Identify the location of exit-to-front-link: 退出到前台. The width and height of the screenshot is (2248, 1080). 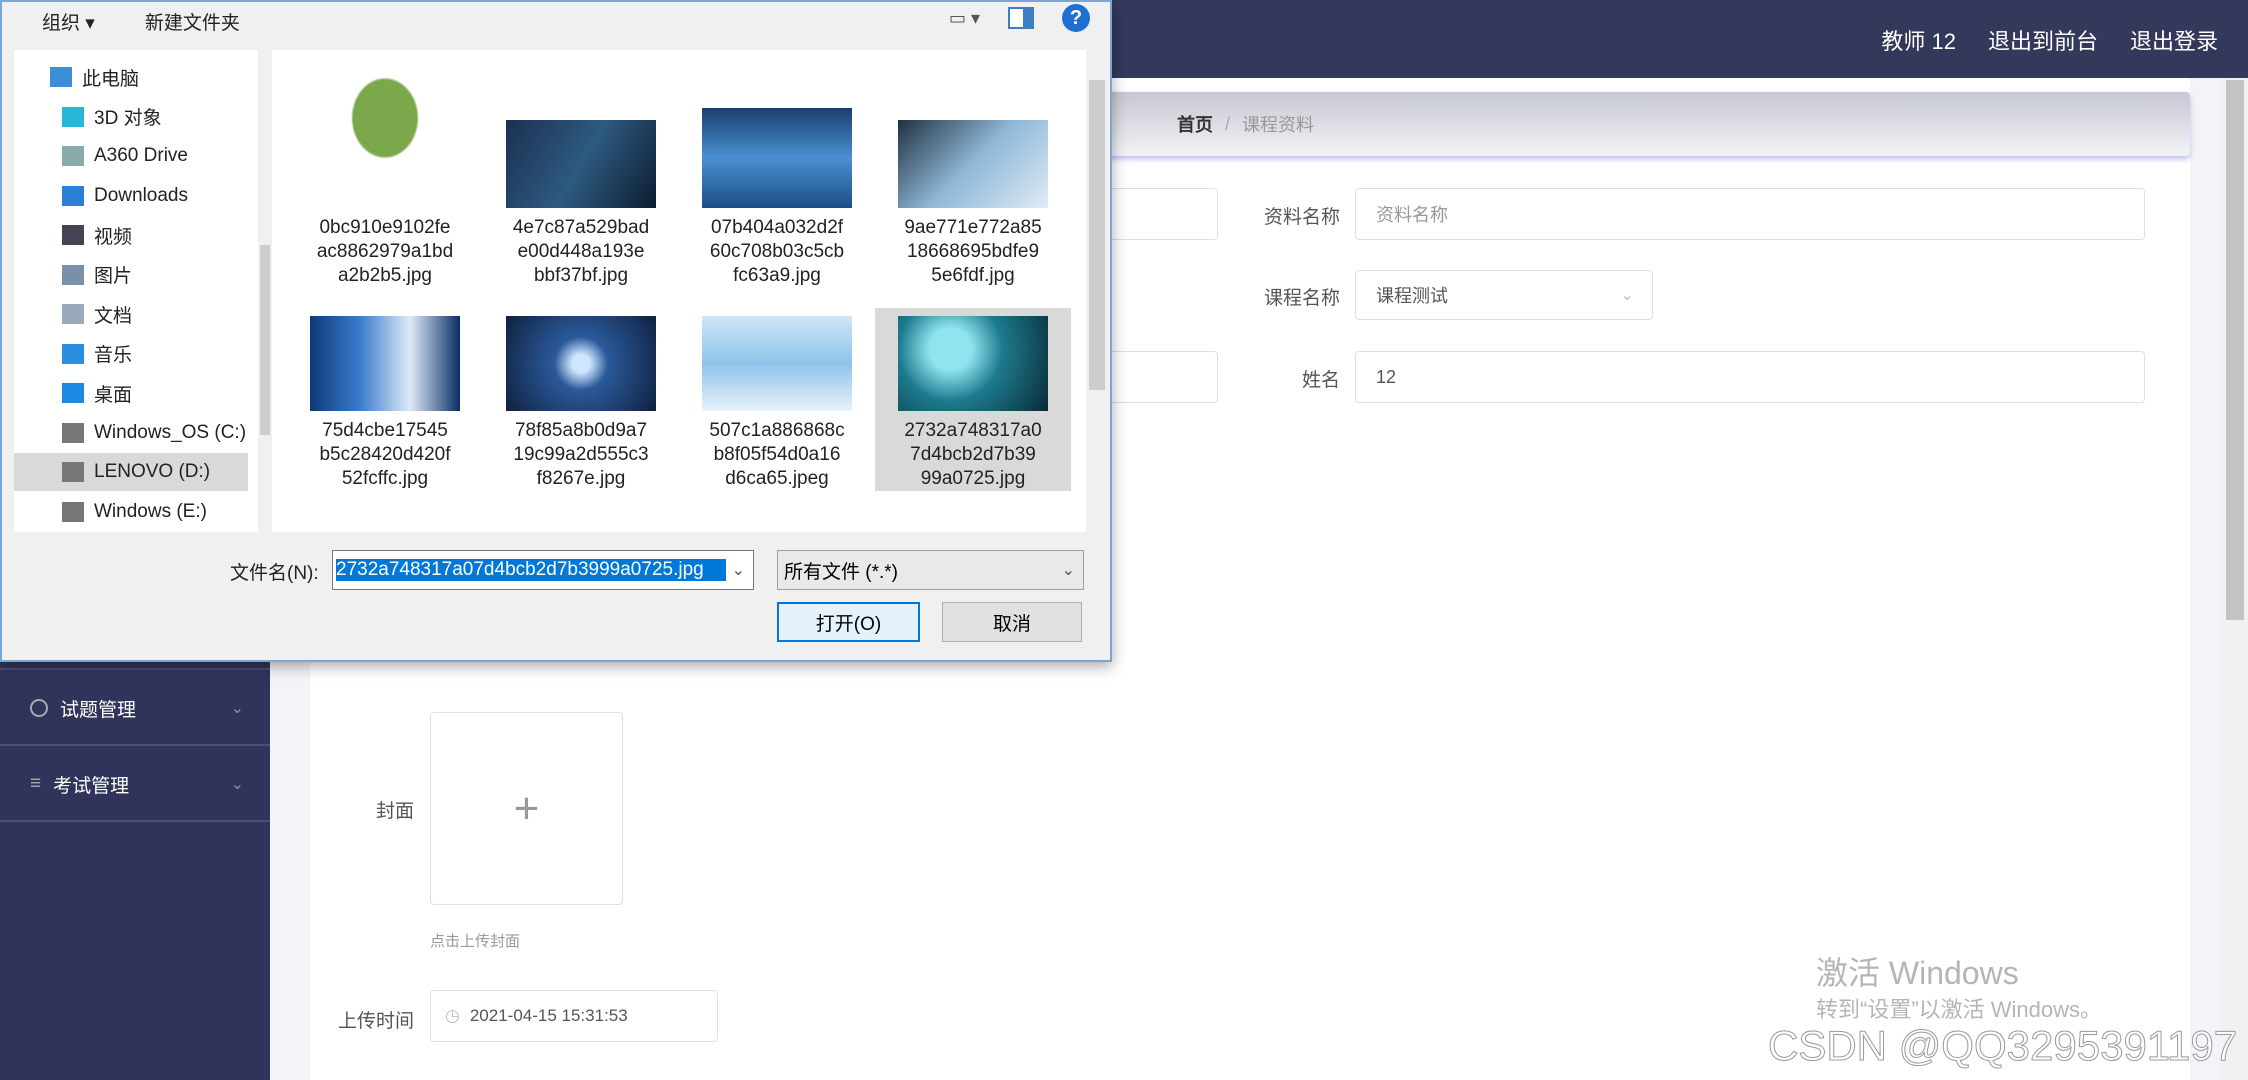
(2043, 40).